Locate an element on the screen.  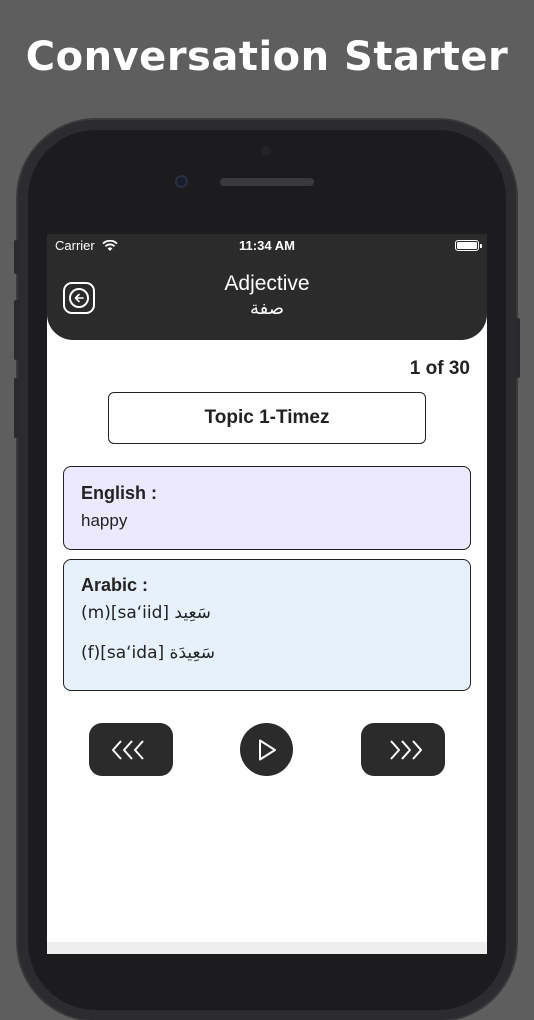
english-card: English : happy is located at coordinates (267, 508).